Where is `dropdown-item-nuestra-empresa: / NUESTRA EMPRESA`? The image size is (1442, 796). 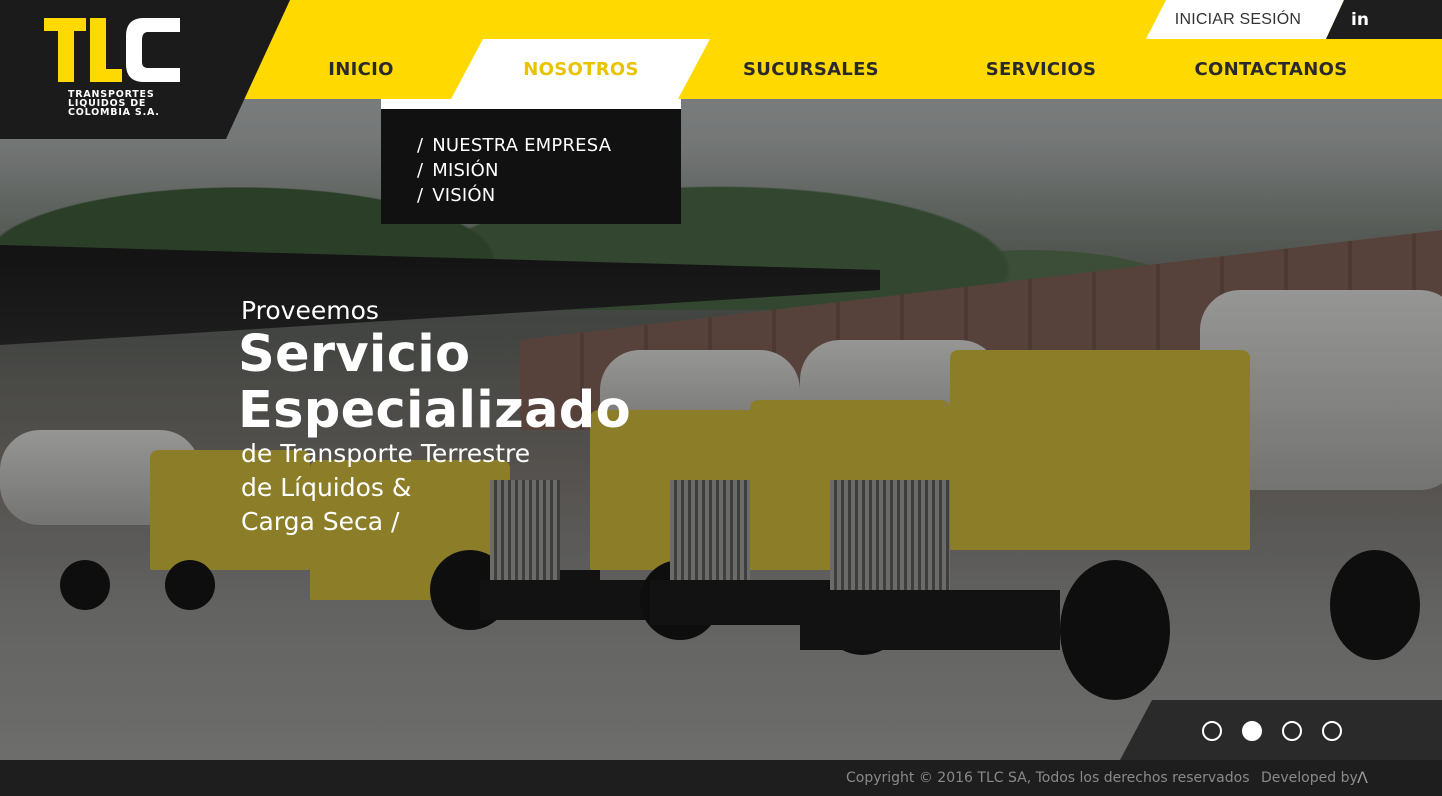
dropdown-item-nuestra-empresa: / NUESTRA EMPRESA is located at coordinates (549, 145).